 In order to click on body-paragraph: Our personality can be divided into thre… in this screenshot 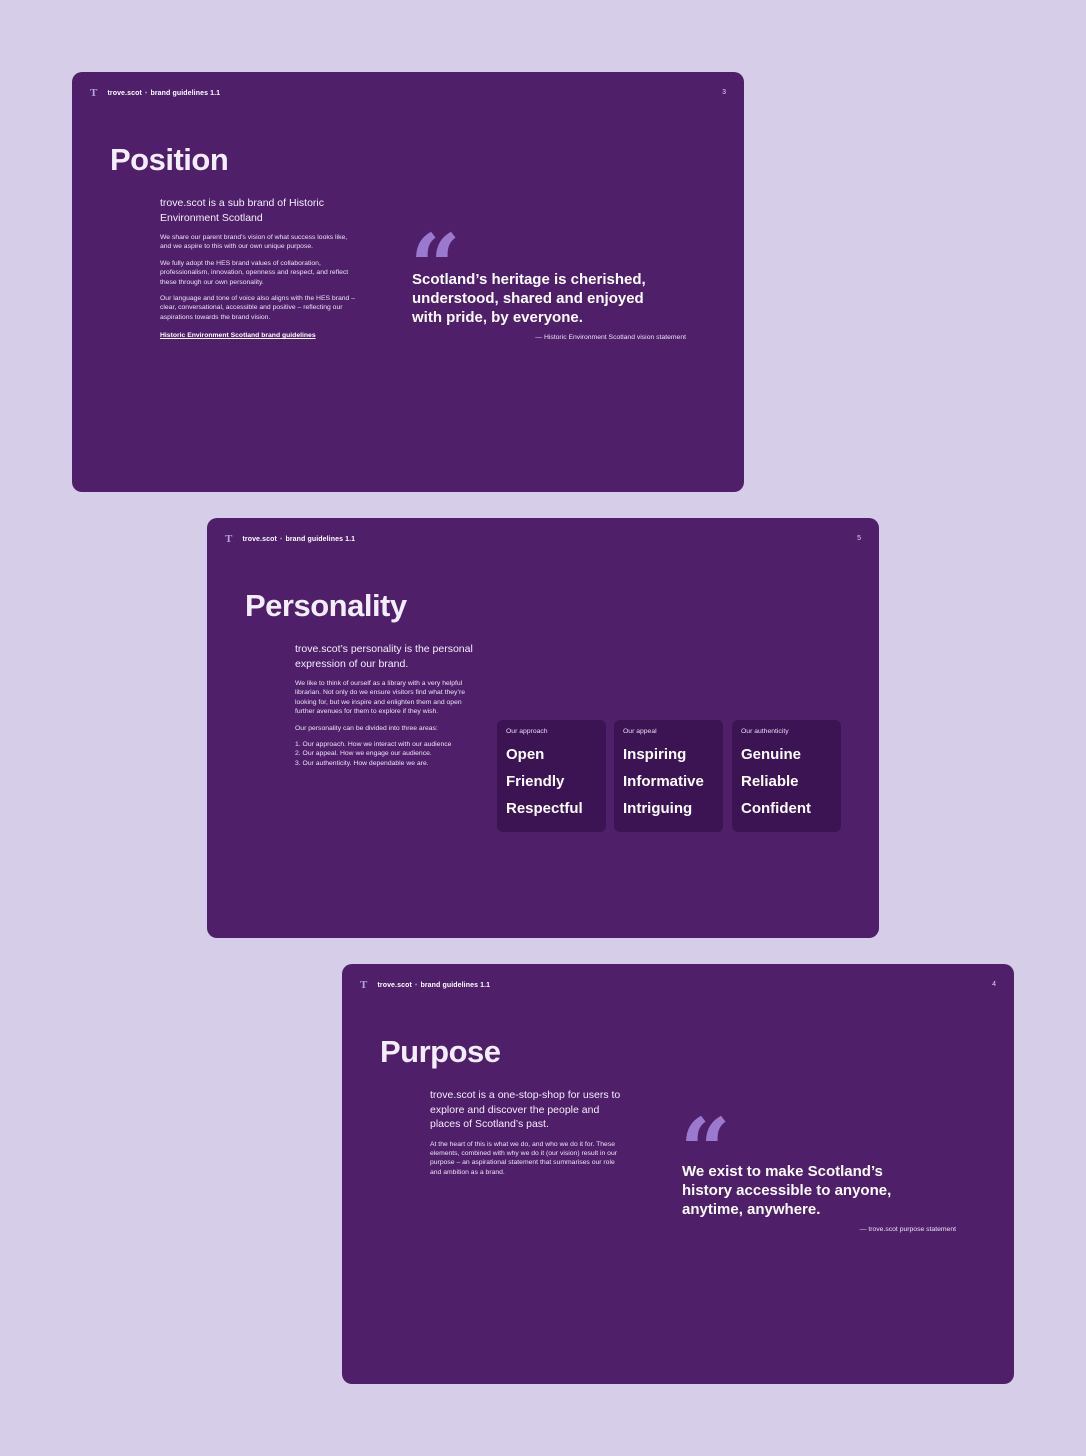, I will do `click(366, 728)`.